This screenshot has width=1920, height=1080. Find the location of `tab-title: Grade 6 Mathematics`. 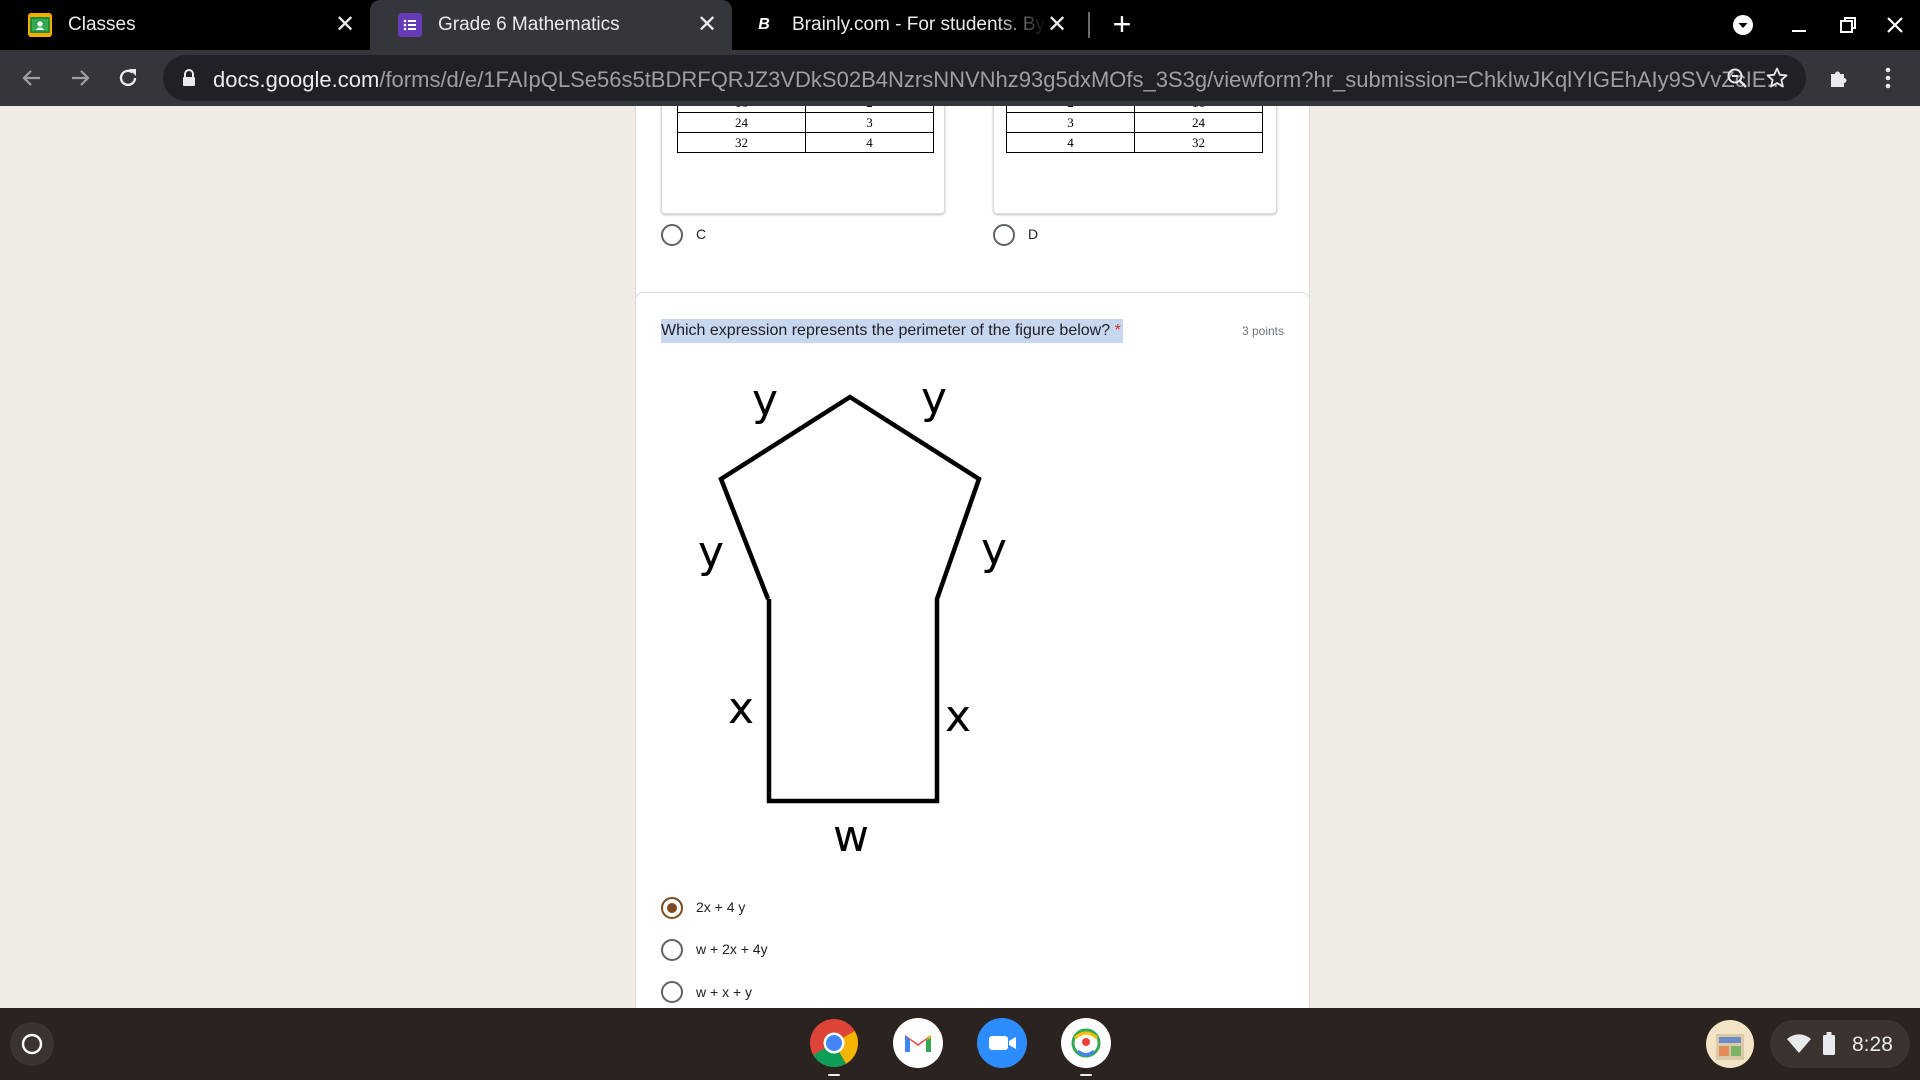

tab-title: Grade 6 Mathematics is located at coordinates (529, 24).